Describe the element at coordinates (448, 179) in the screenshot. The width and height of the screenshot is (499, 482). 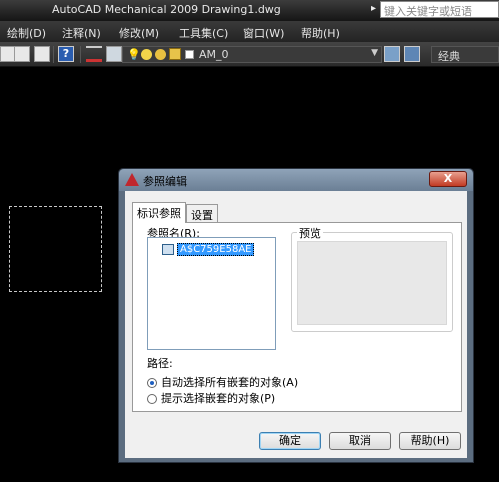
I see `close-button: X` at that location.